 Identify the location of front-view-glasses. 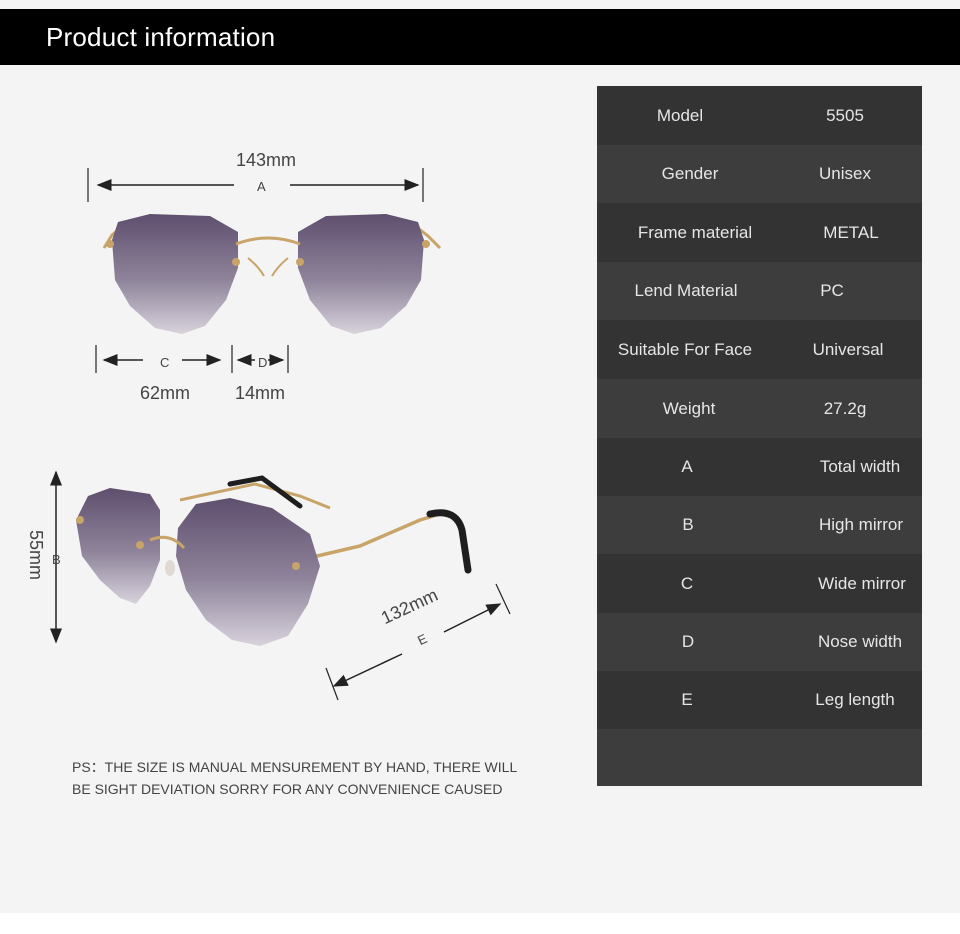
(272, 274).